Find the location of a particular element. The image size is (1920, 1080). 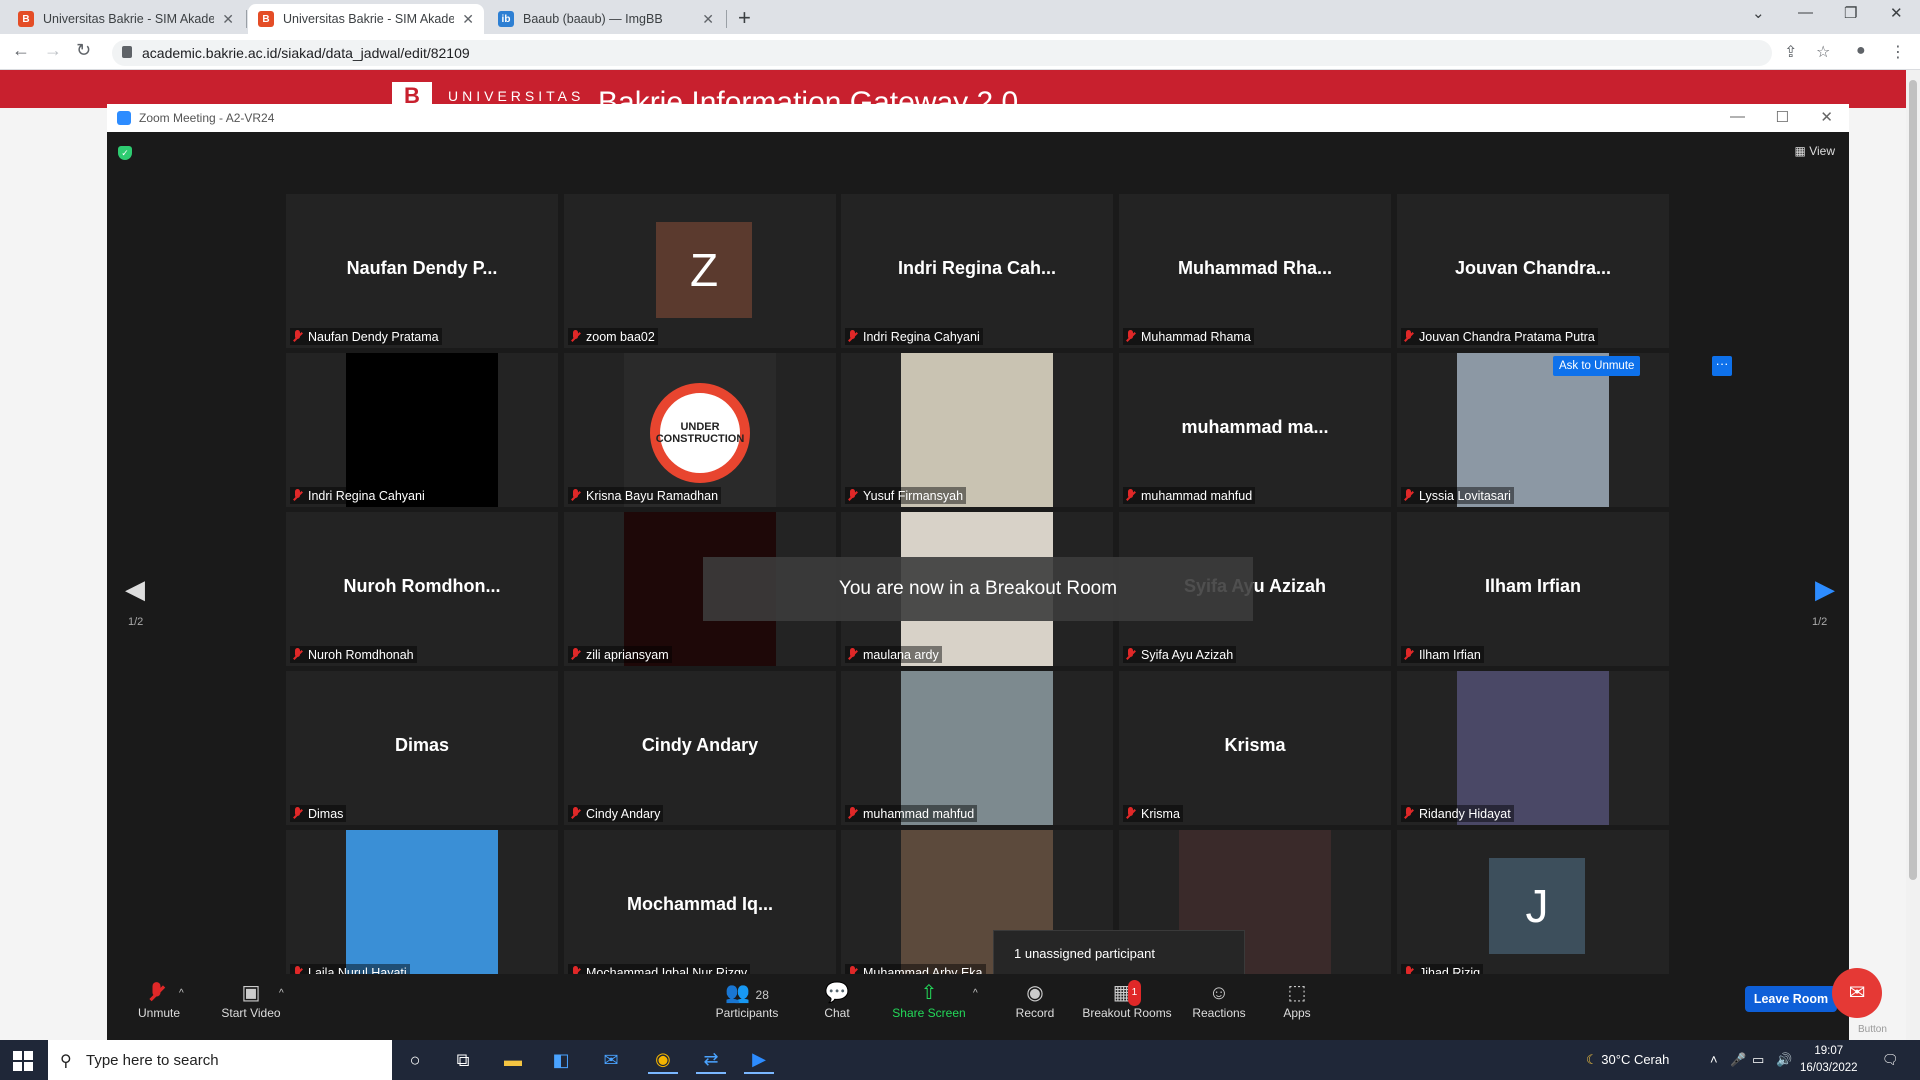

restore-button: ❐ is located at coordinates (1850, 13).